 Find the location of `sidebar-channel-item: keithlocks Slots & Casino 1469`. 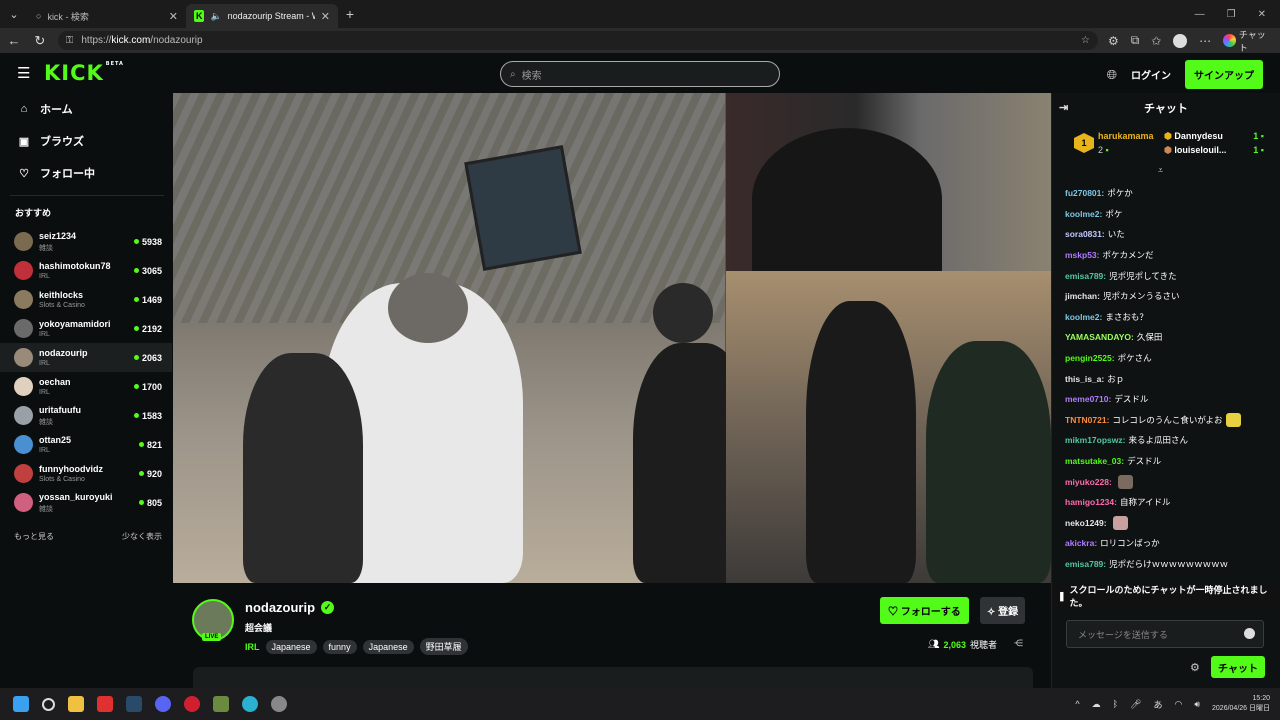

sidebar-channel-item: keithlocks Slots & Casino 1469 is located at coordinates (86, 299).